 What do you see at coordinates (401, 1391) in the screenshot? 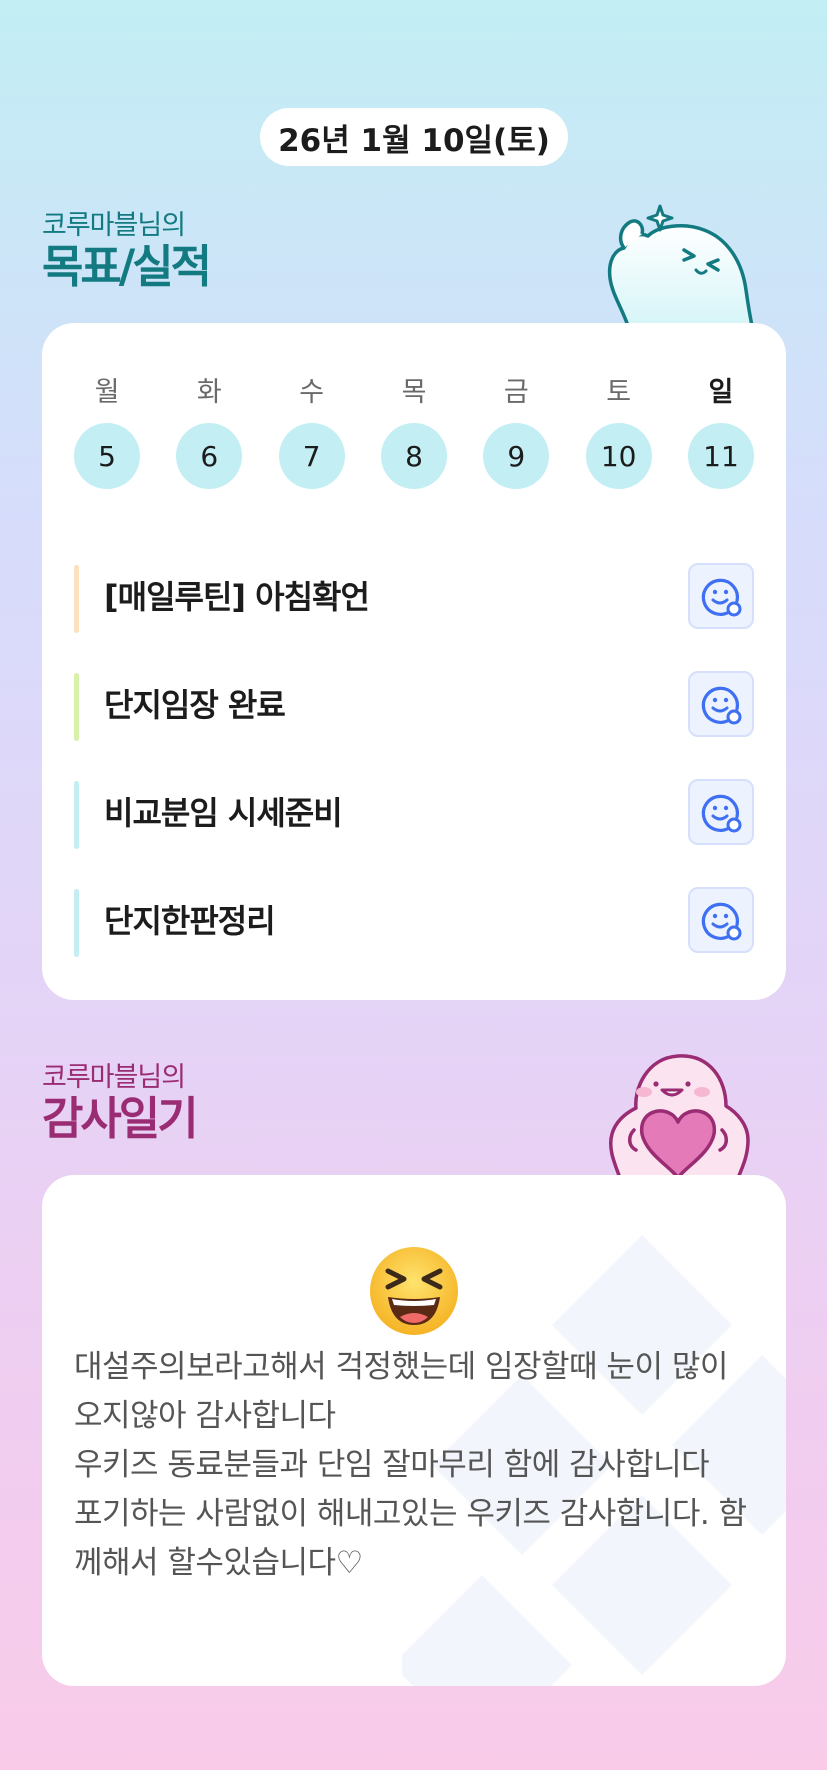
I see `thanks-line: 대설주의보라고해서 걱정했는데 임장할때 눈이 많이오지않아 감사합니다` at bounding box center [401, 1391].